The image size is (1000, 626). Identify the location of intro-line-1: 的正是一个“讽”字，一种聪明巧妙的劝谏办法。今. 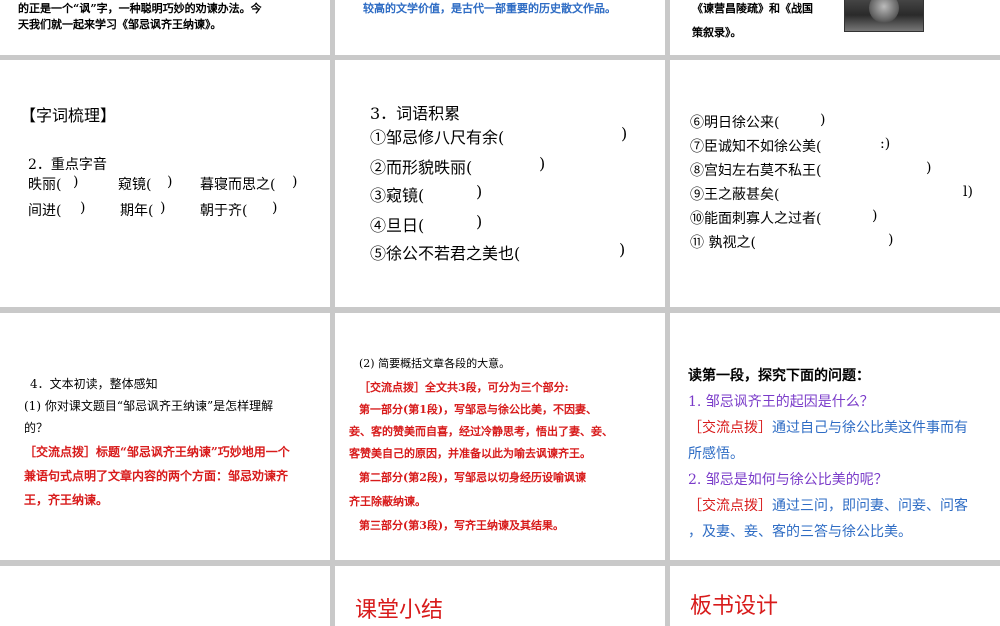
(140, 8).